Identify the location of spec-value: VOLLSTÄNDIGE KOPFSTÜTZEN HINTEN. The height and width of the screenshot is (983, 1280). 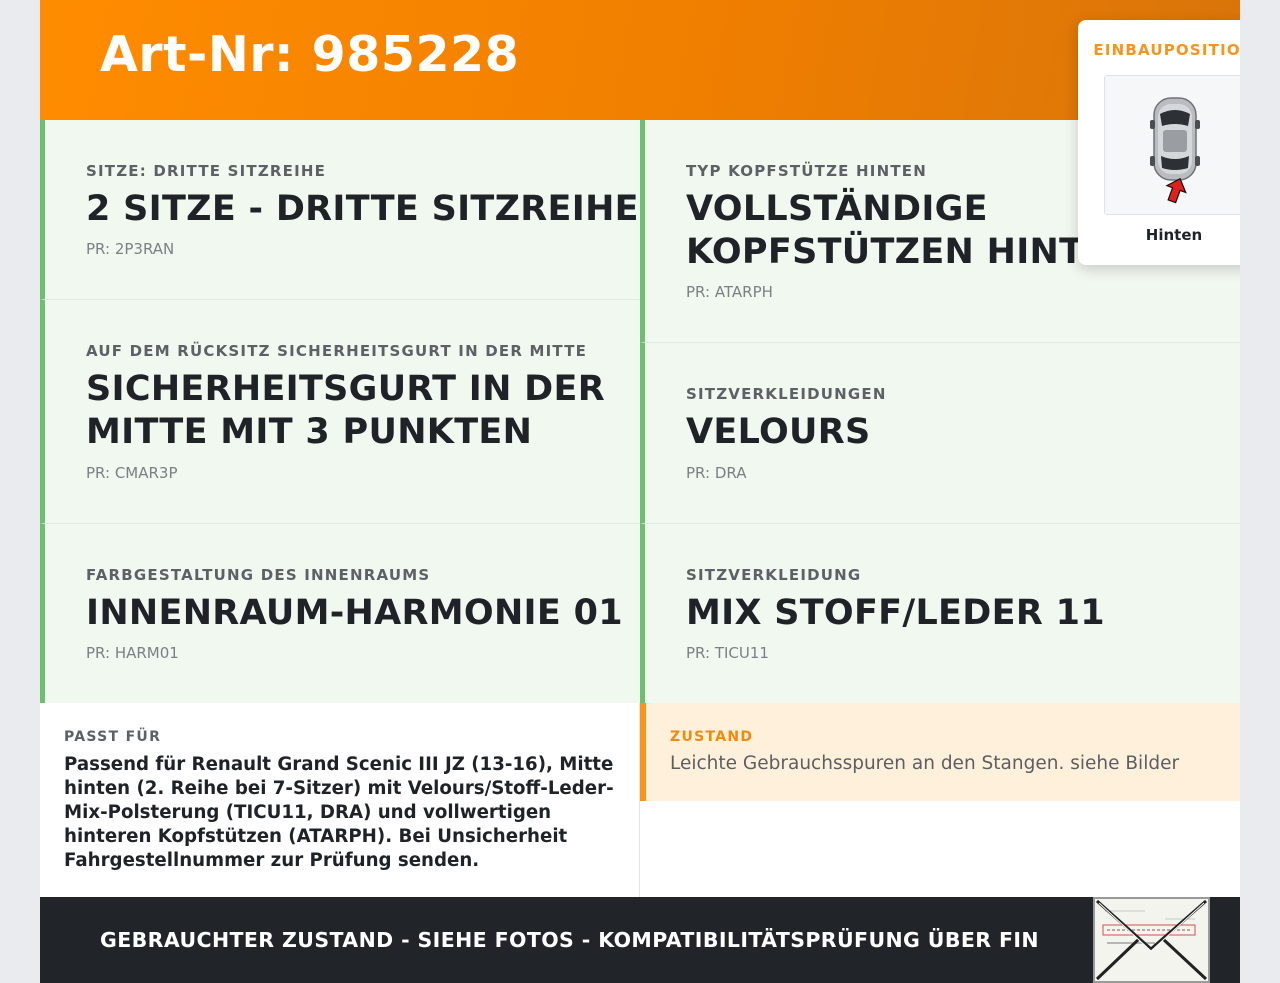
(911, 231).